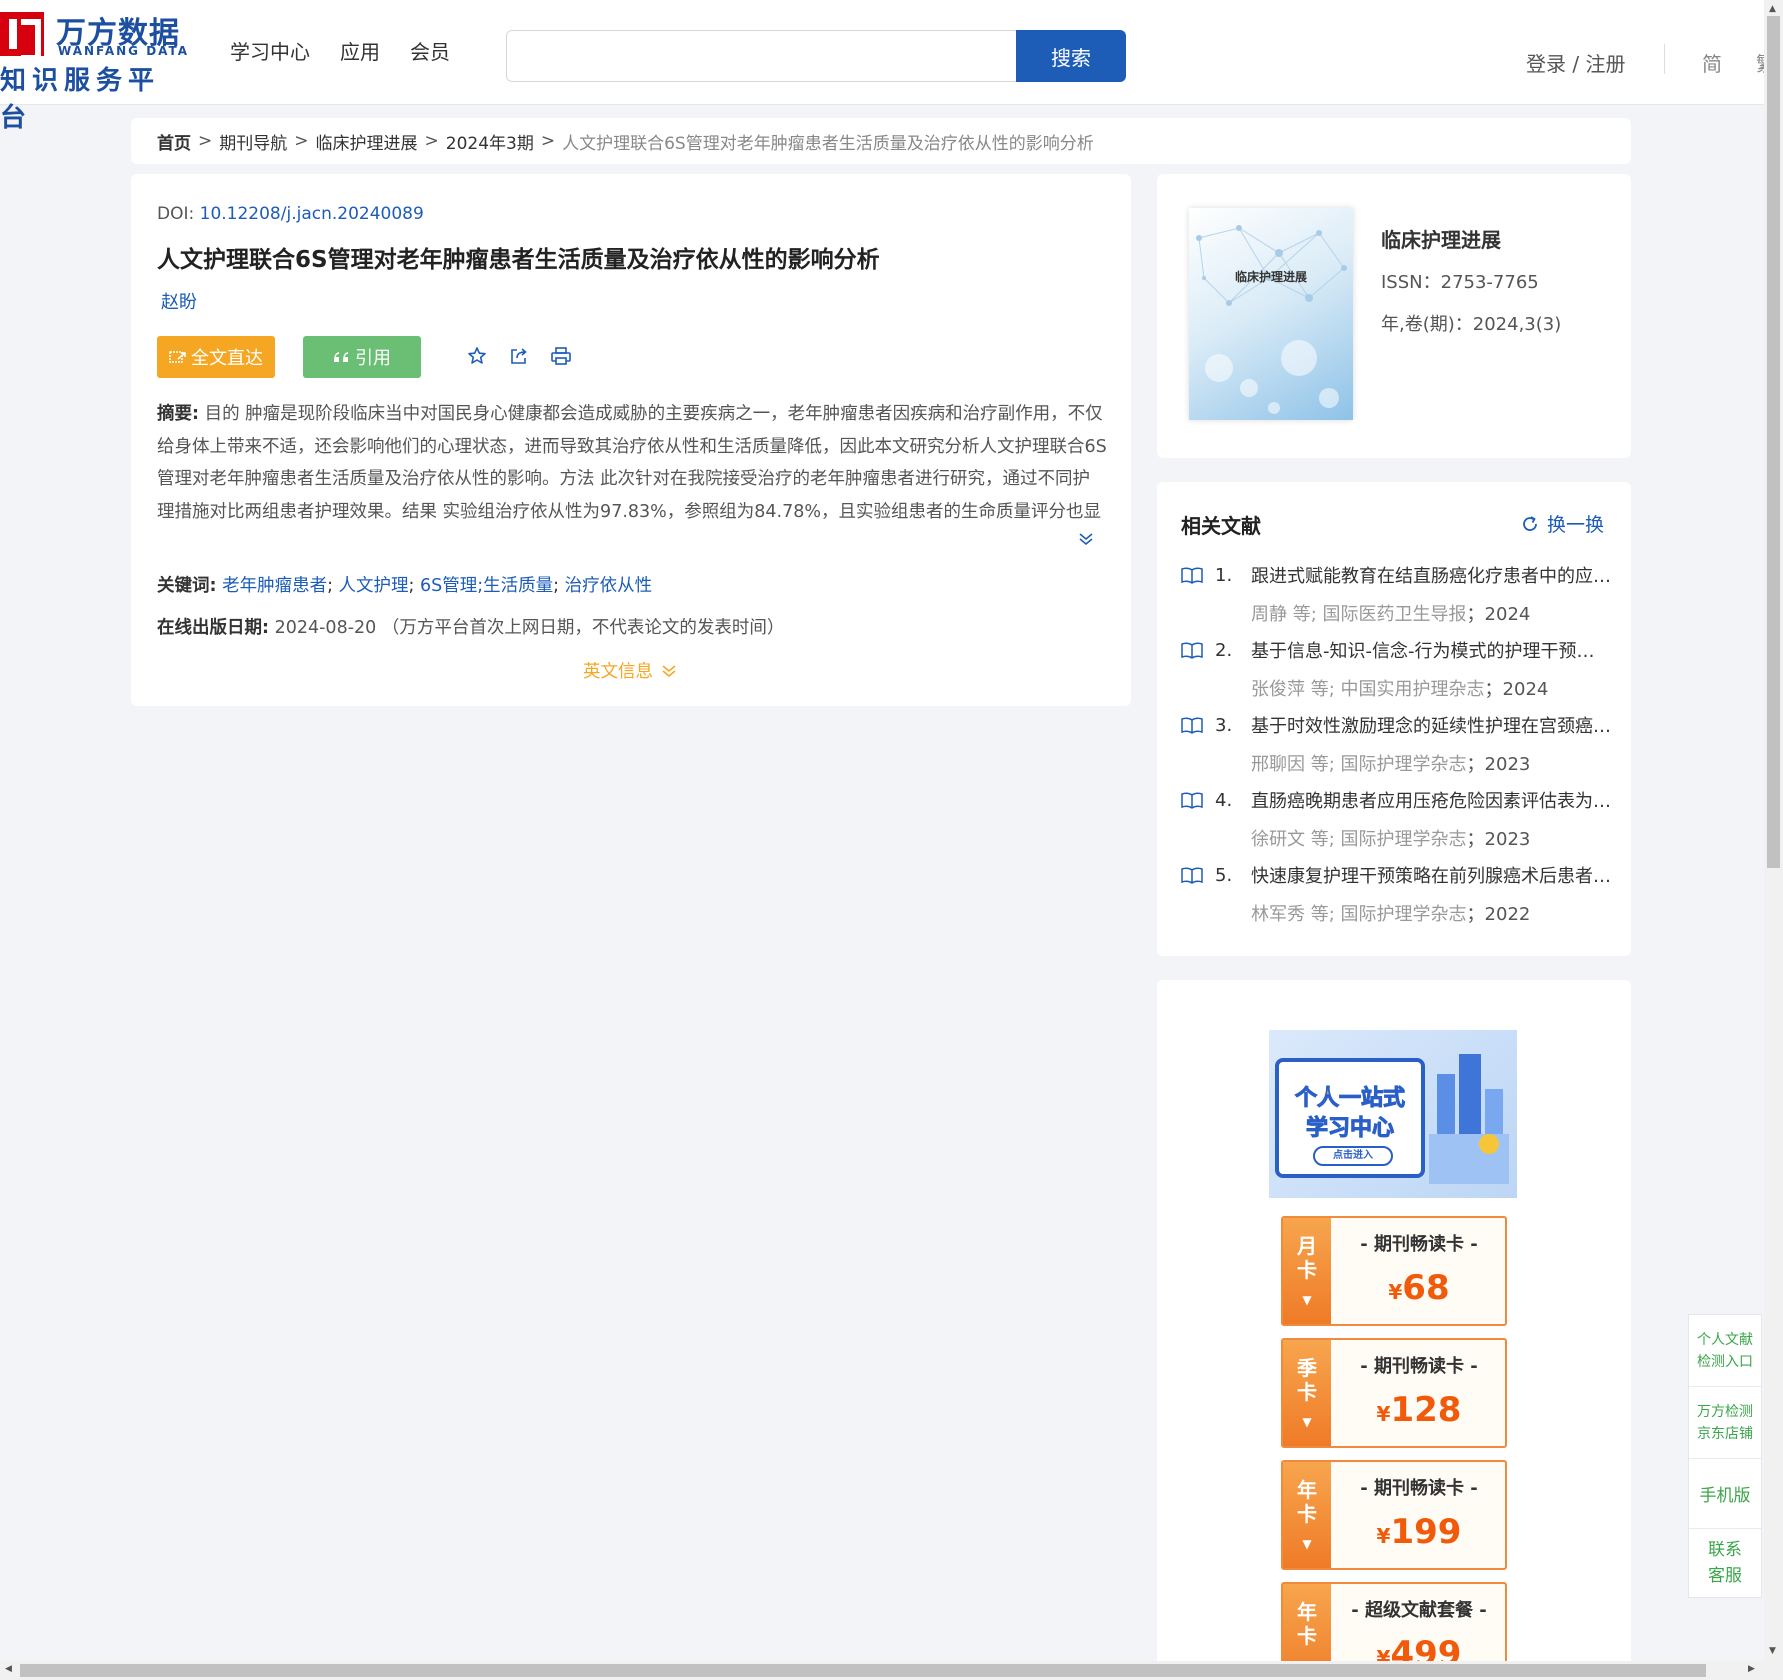  I want to click on fulltext-label: 全文直达, so click(227, 358).